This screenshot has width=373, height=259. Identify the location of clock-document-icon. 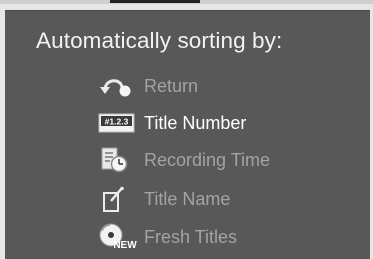
(121, 160).